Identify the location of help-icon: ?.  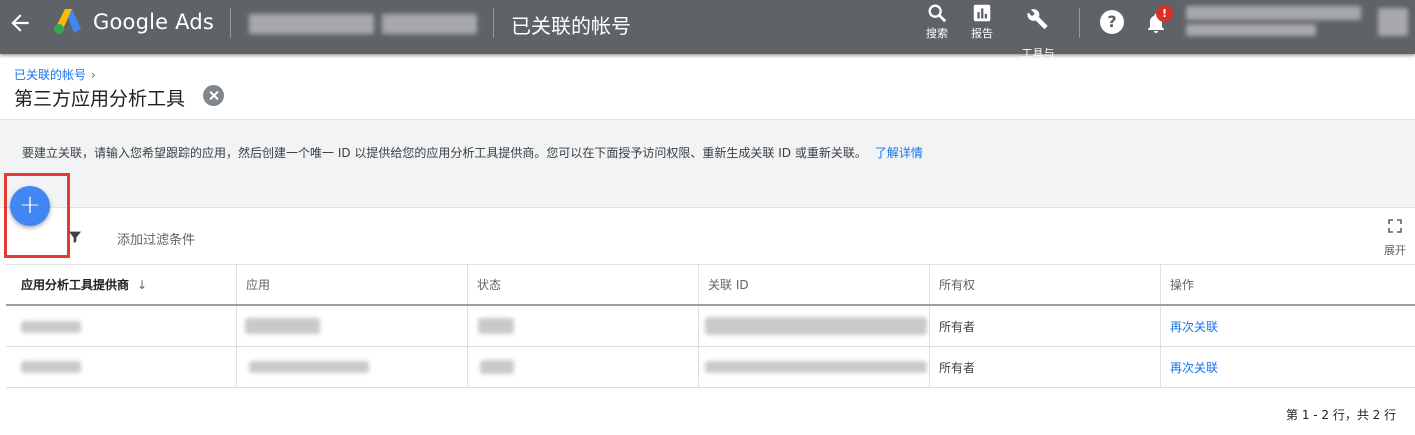
(1112, 22).